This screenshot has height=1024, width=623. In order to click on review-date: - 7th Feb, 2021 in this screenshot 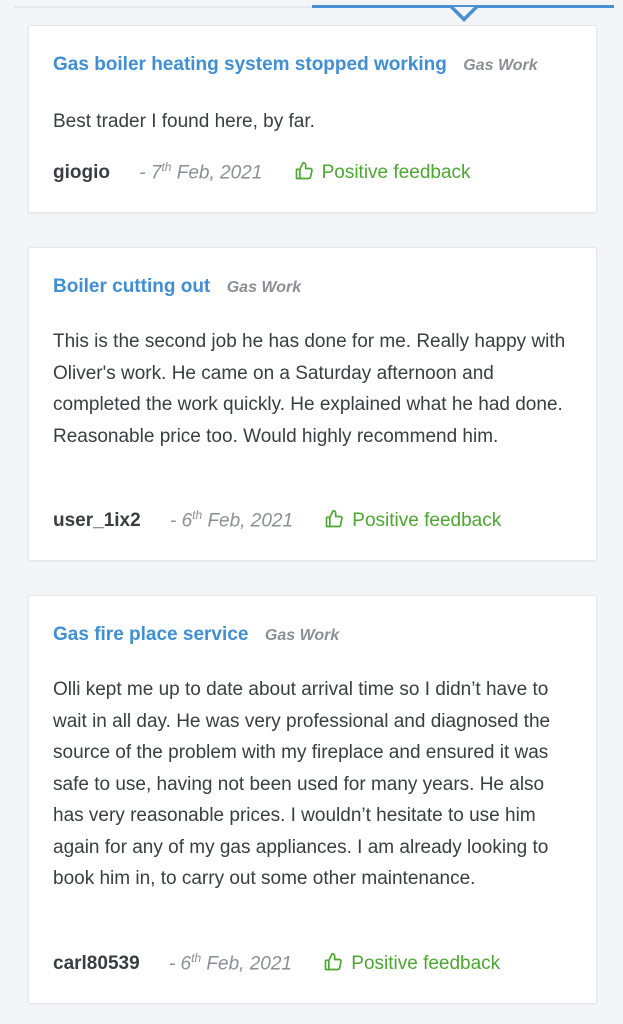, I will do `click(201, 172)`.